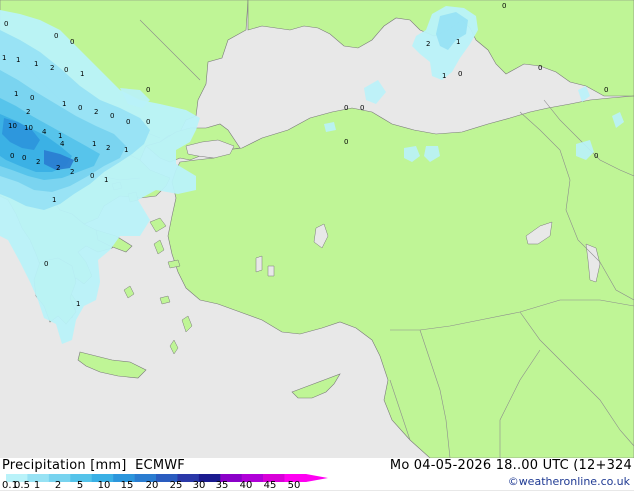  What do you see at coordinates (317, 478) in the screenshot?
I see `color-scale-arrow` at bounding box center [317, 478].